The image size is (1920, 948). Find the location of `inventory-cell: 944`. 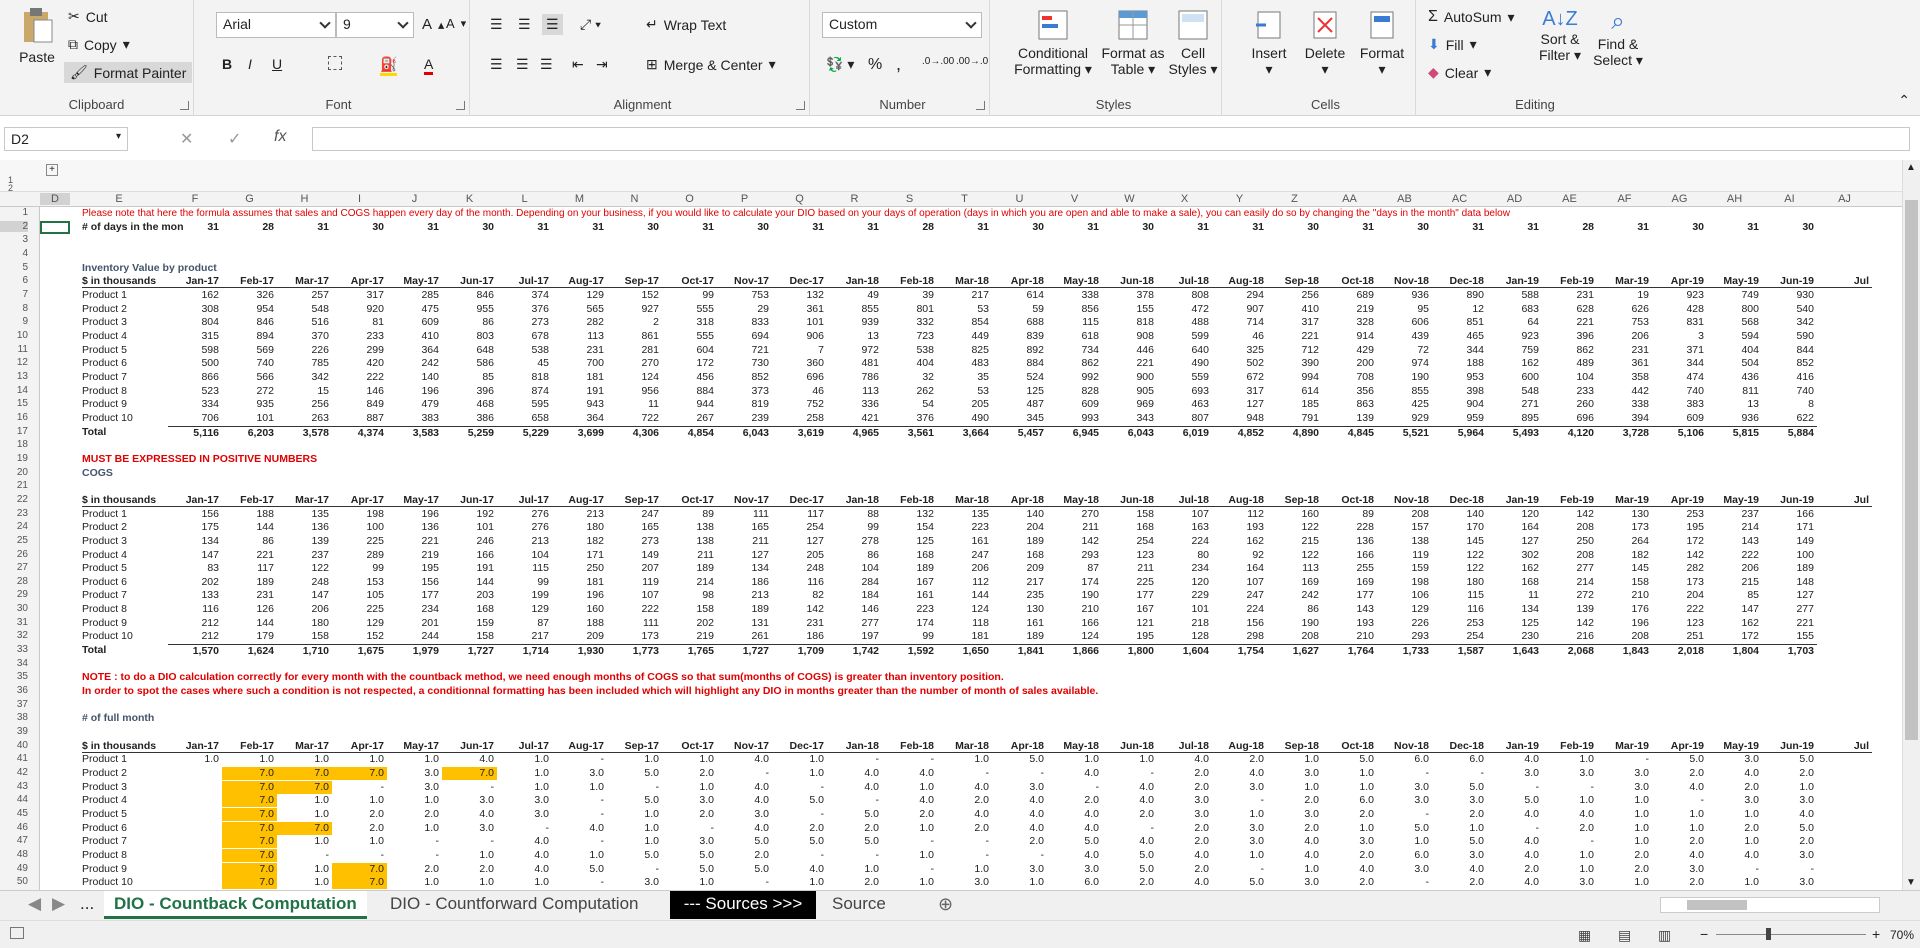

inventory-cell: 944 is located at coordinates (689, 404).